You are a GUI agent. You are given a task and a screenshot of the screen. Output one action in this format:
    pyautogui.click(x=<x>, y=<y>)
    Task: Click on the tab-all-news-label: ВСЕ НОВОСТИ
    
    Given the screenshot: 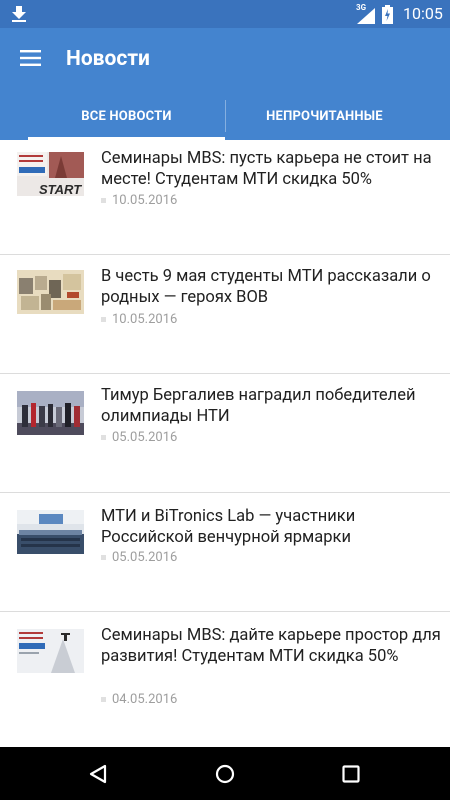 What is the action you would take?
    pyautogui.click(x=126, y=116)
    